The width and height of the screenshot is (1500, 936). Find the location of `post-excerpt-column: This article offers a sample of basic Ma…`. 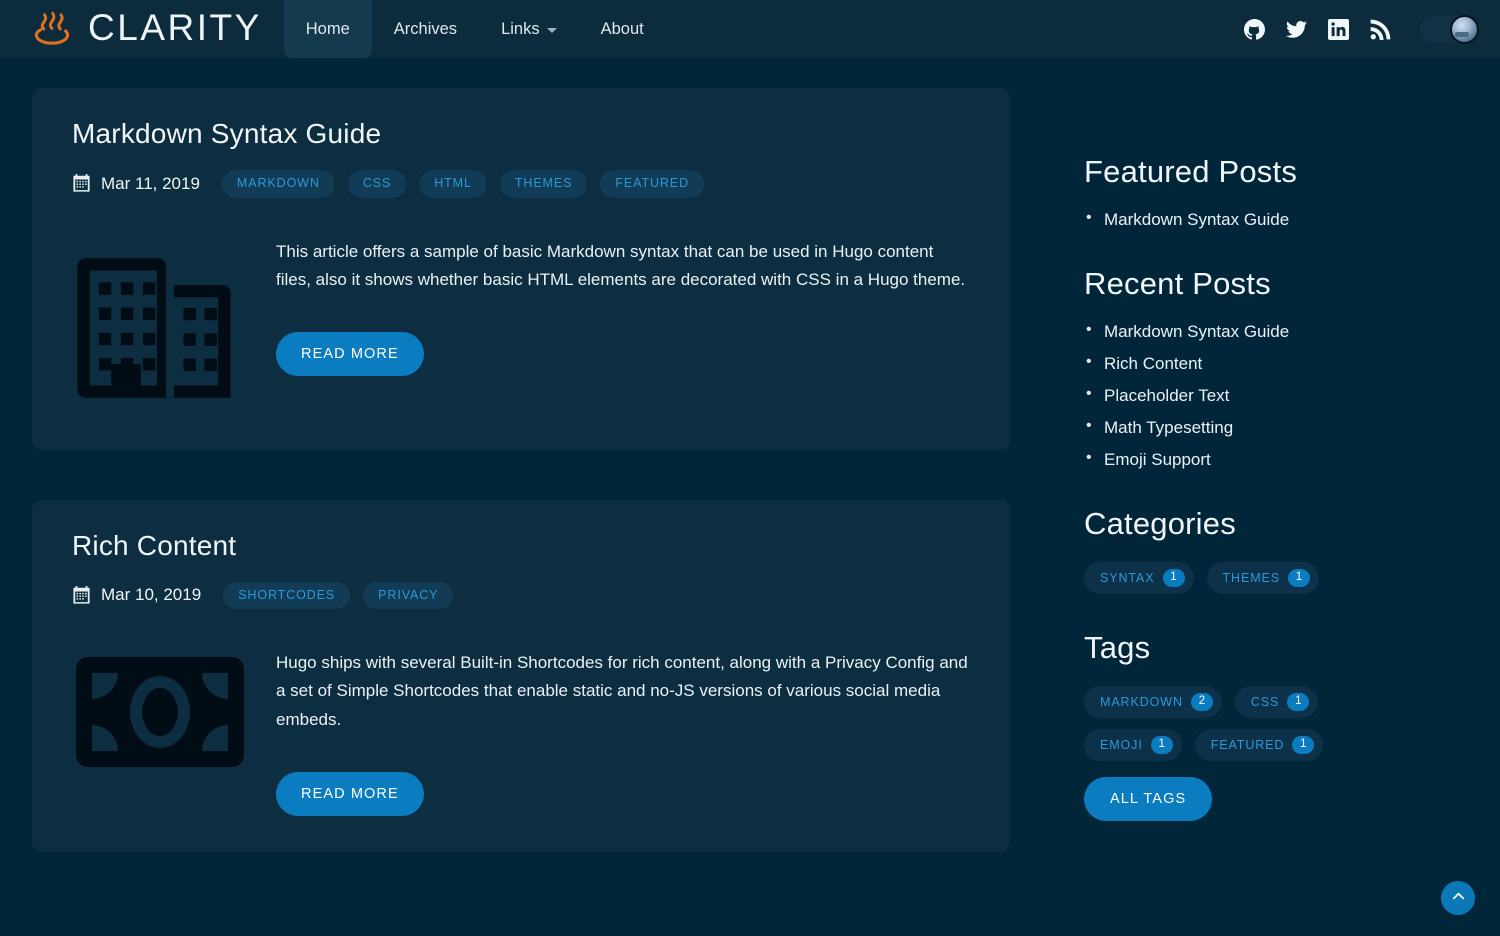

post-excerpt-column: This article offers a sample of basic Ma… is located at coordinates (614, 307).